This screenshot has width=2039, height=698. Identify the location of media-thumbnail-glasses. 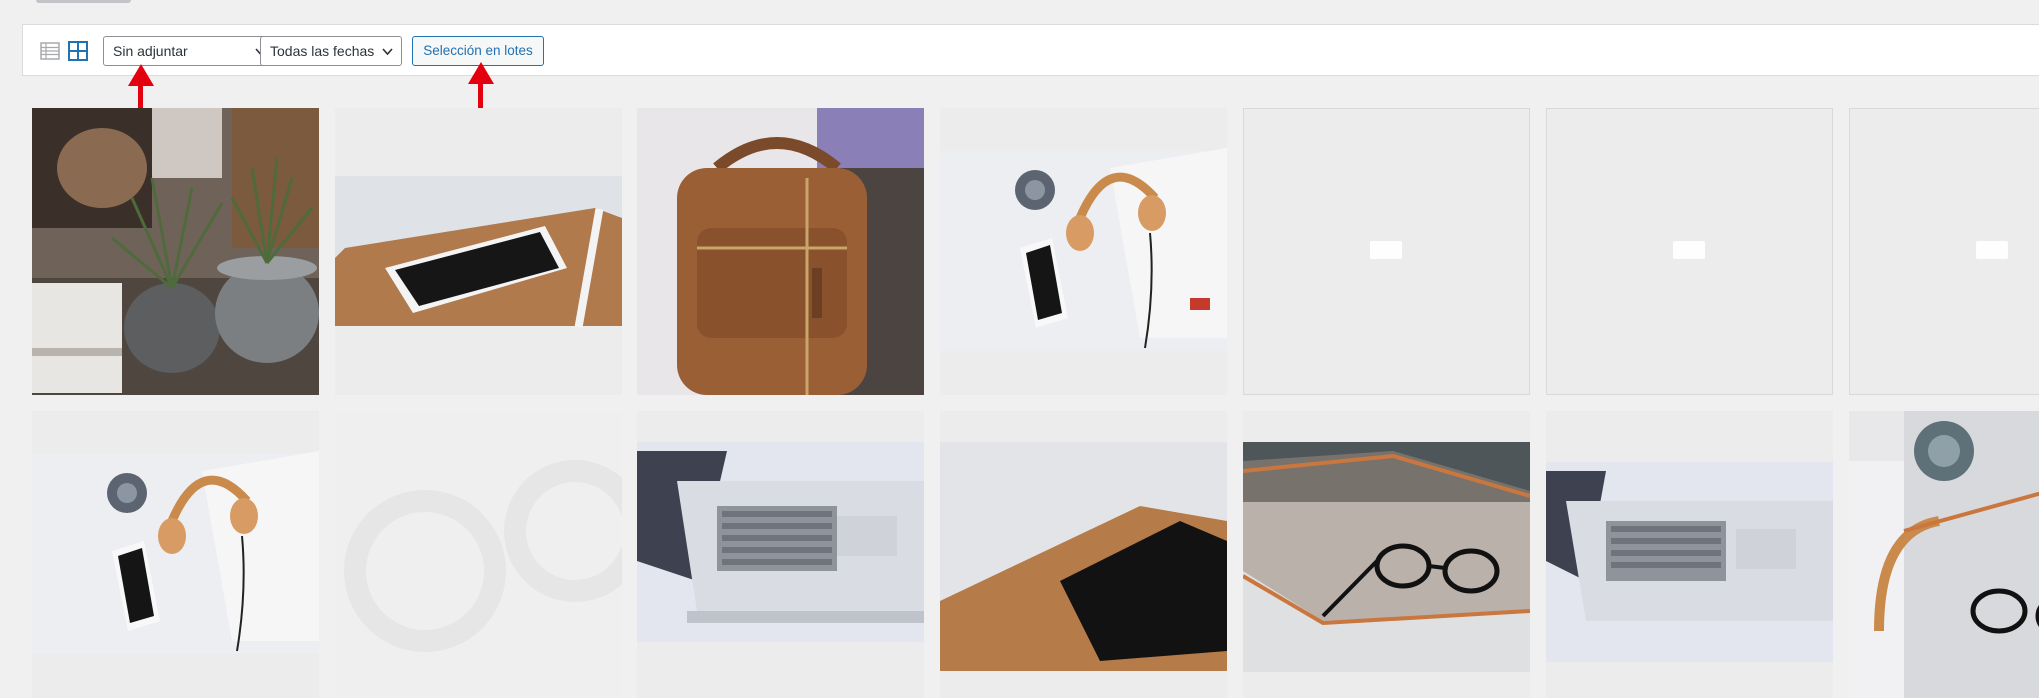
(1386, 554).